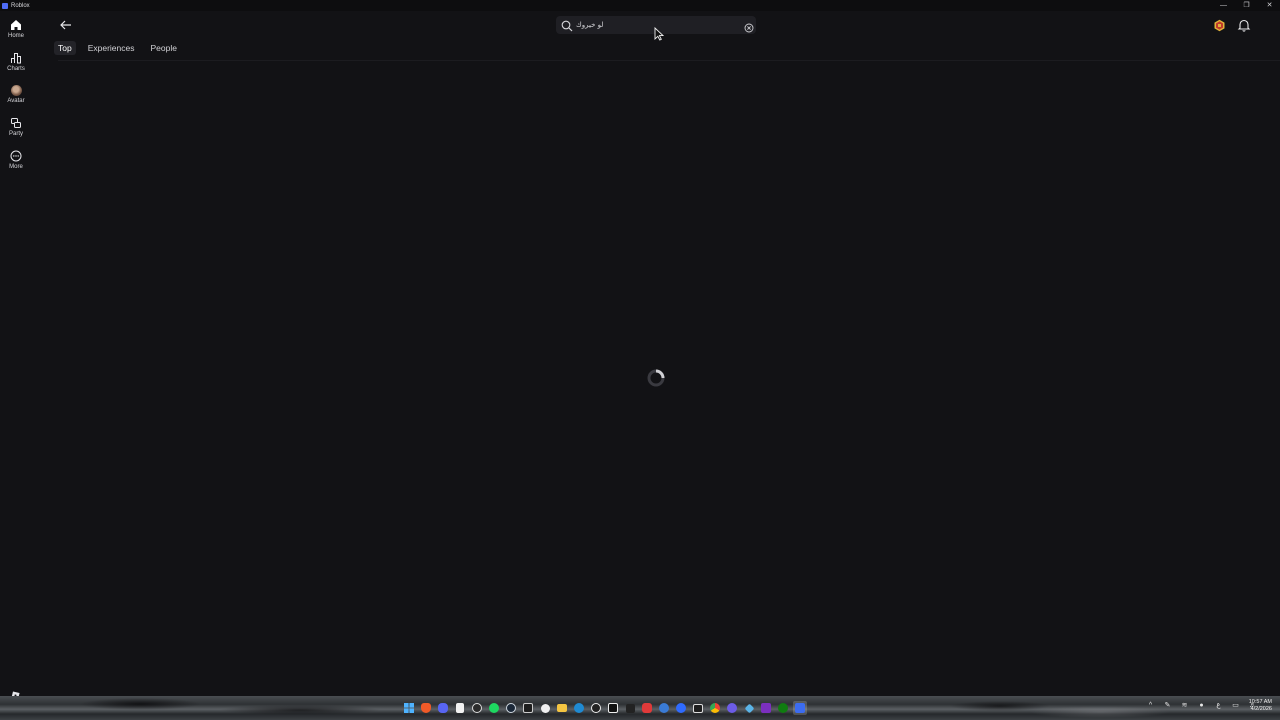 The width and height of the screenshot is (1280, 720). What do you see at coordinates (630, 708) in the screenshot?
I see `media-icon` at bounding box center [630, 708].